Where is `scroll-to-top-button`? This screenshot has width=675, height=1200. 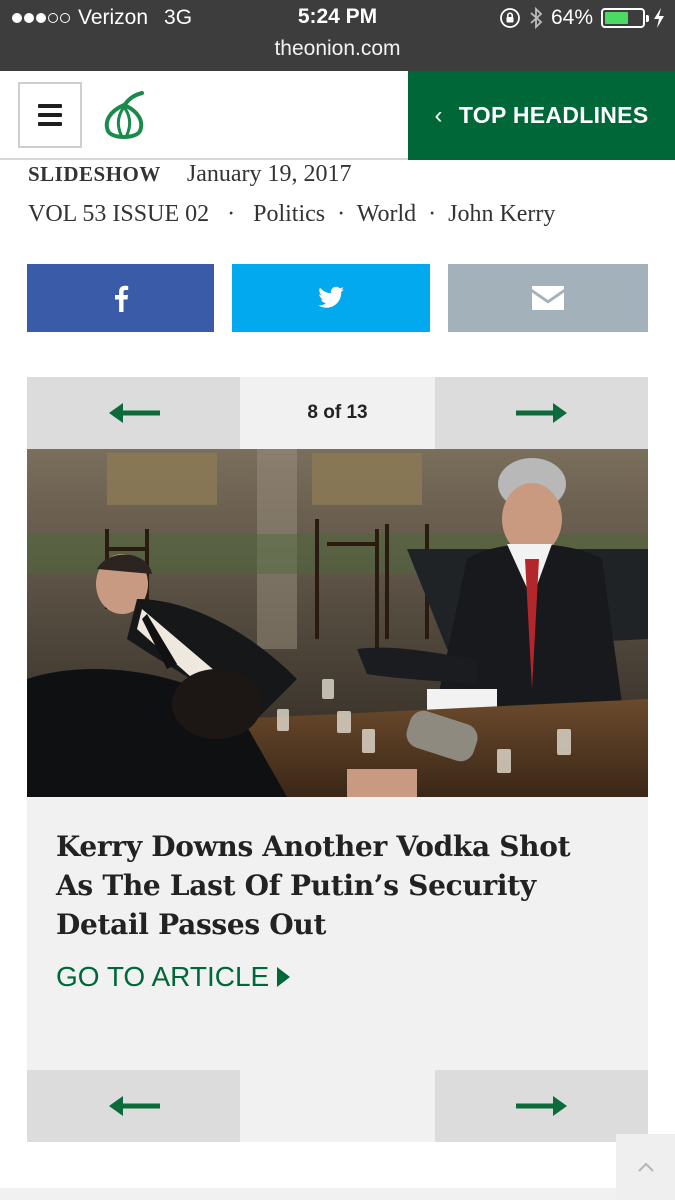 scroll-to-top-button is located at coordinates (645, 1167).